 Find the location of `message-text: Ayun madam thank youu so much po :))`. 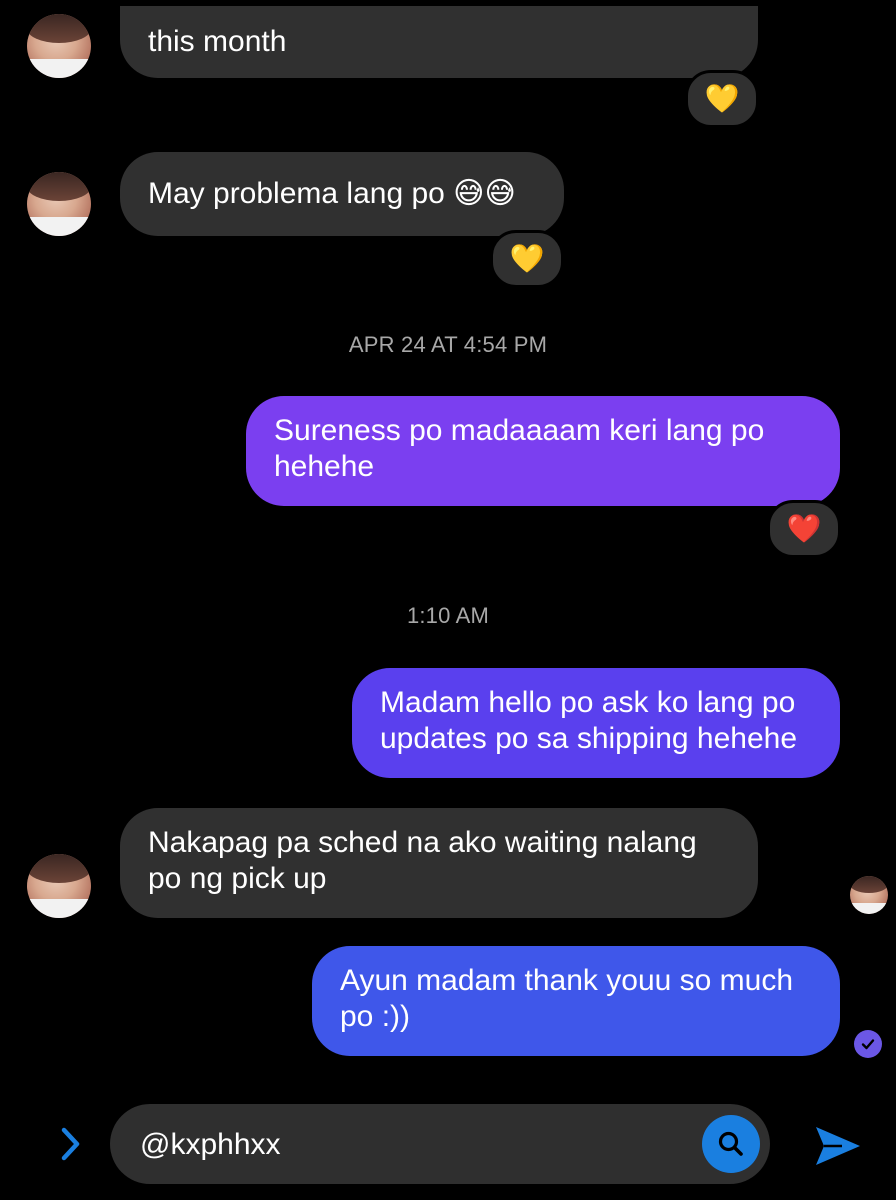

message-text: Ayun madam thank youu so much po :)) is located at coordinates (567, 998).